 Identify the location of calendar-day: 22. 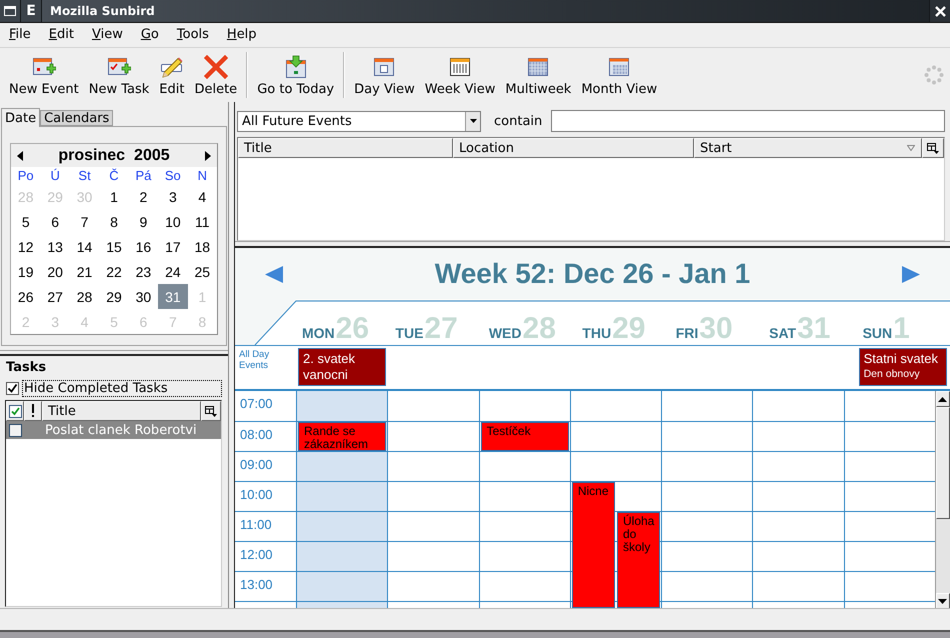
(114, 271).